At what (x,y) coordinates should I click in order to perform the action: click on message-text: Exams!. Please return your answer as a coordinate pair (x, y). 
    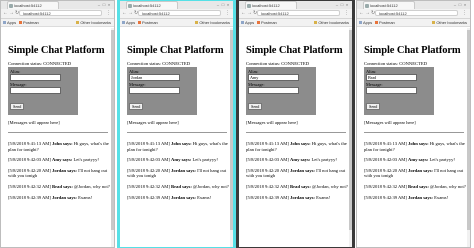
    Looking at the image, I should click on (85, 197).